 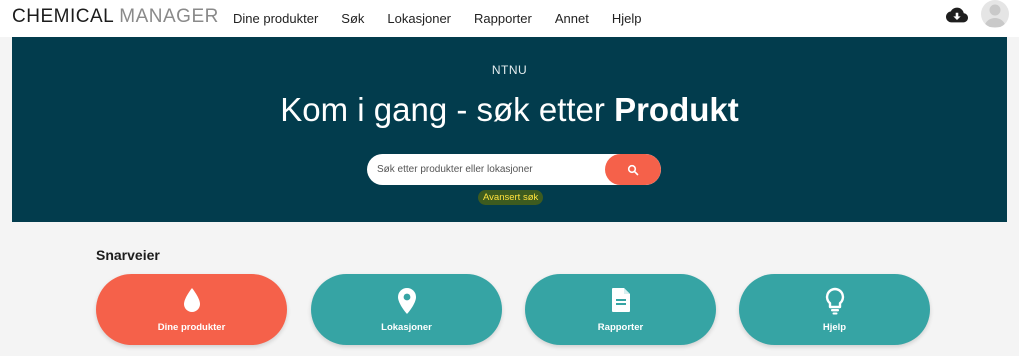 I want to click on search-bar, so click(x=514, y=169).